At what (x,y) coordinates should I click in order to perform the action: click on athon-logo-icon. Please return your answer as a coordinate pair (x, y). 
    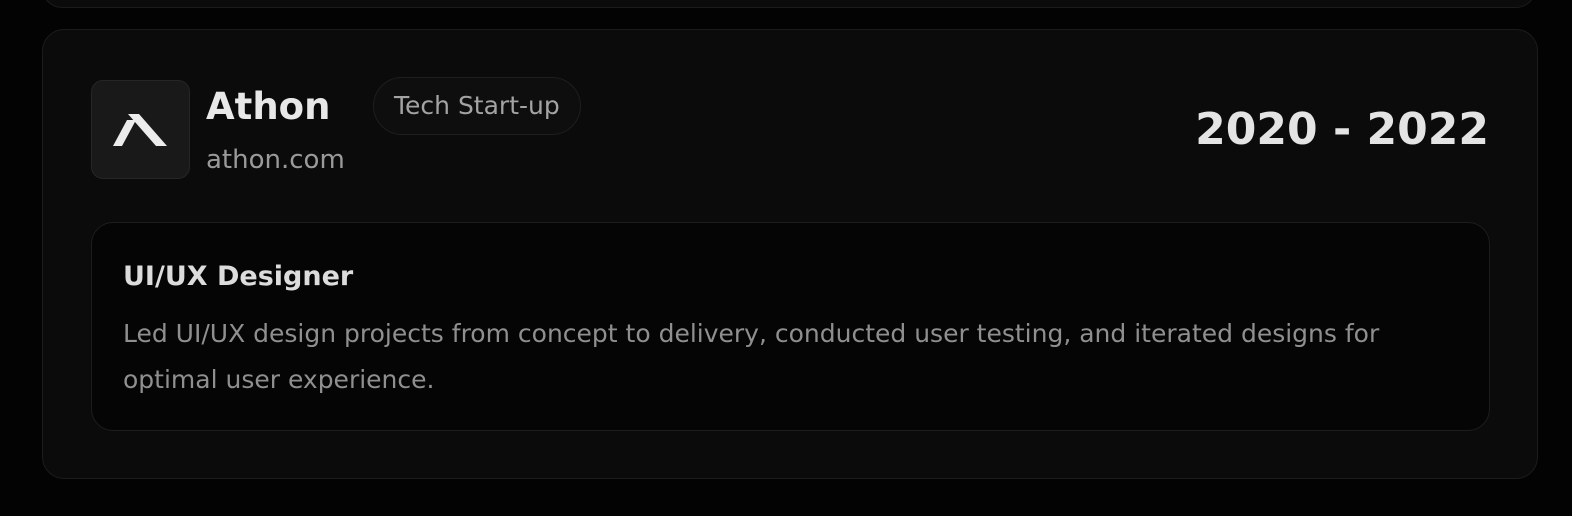
    Looking at the image, I should click on (139, 129).